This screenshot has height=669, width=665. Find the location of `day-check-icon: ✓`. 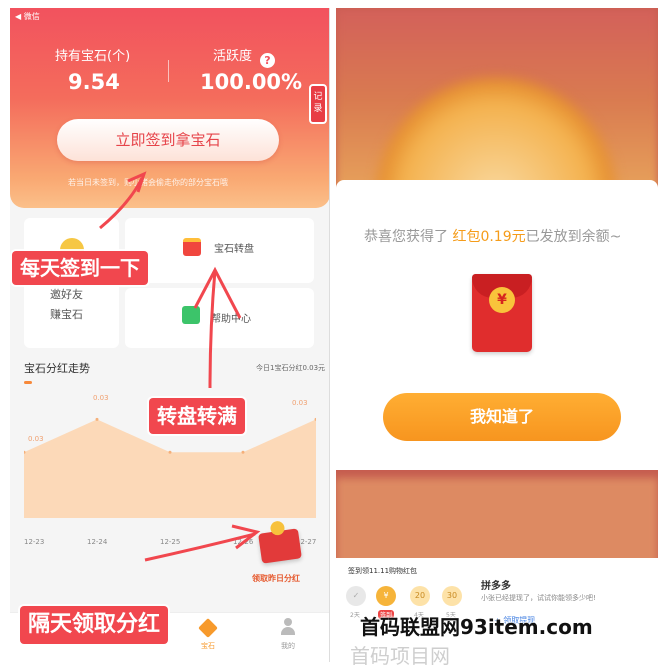

day-check-icon: ✓ is located at coordinates (356, 596).